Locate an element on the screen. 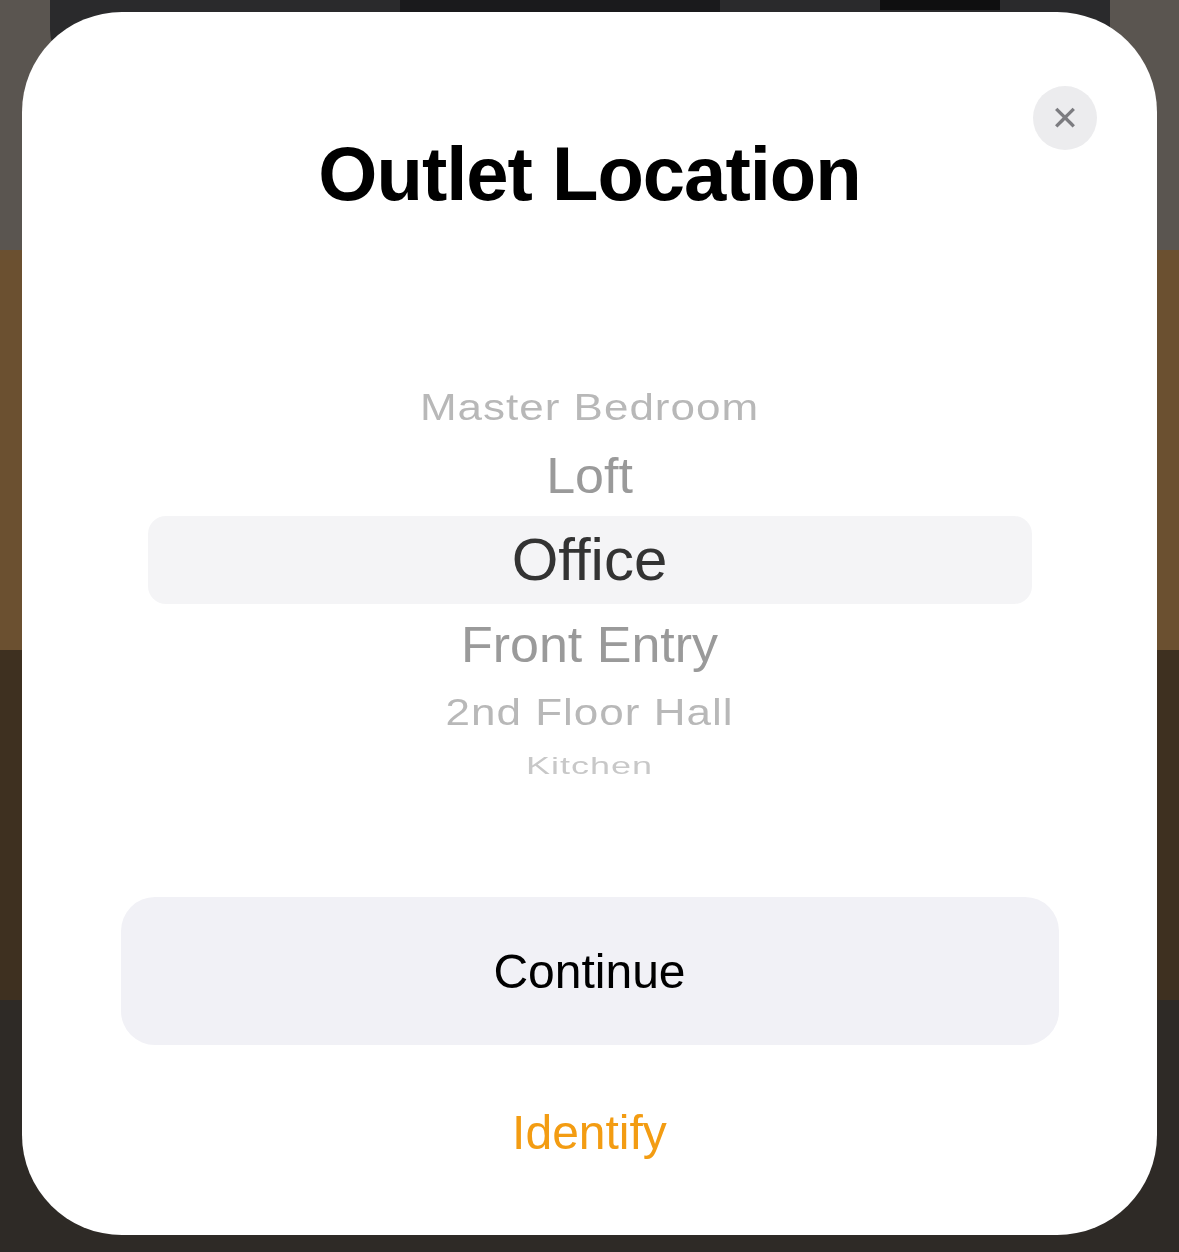 The height and width of the screenshot is (1252, 1179). picker-option: Loft is located at coordinates (589, 475).